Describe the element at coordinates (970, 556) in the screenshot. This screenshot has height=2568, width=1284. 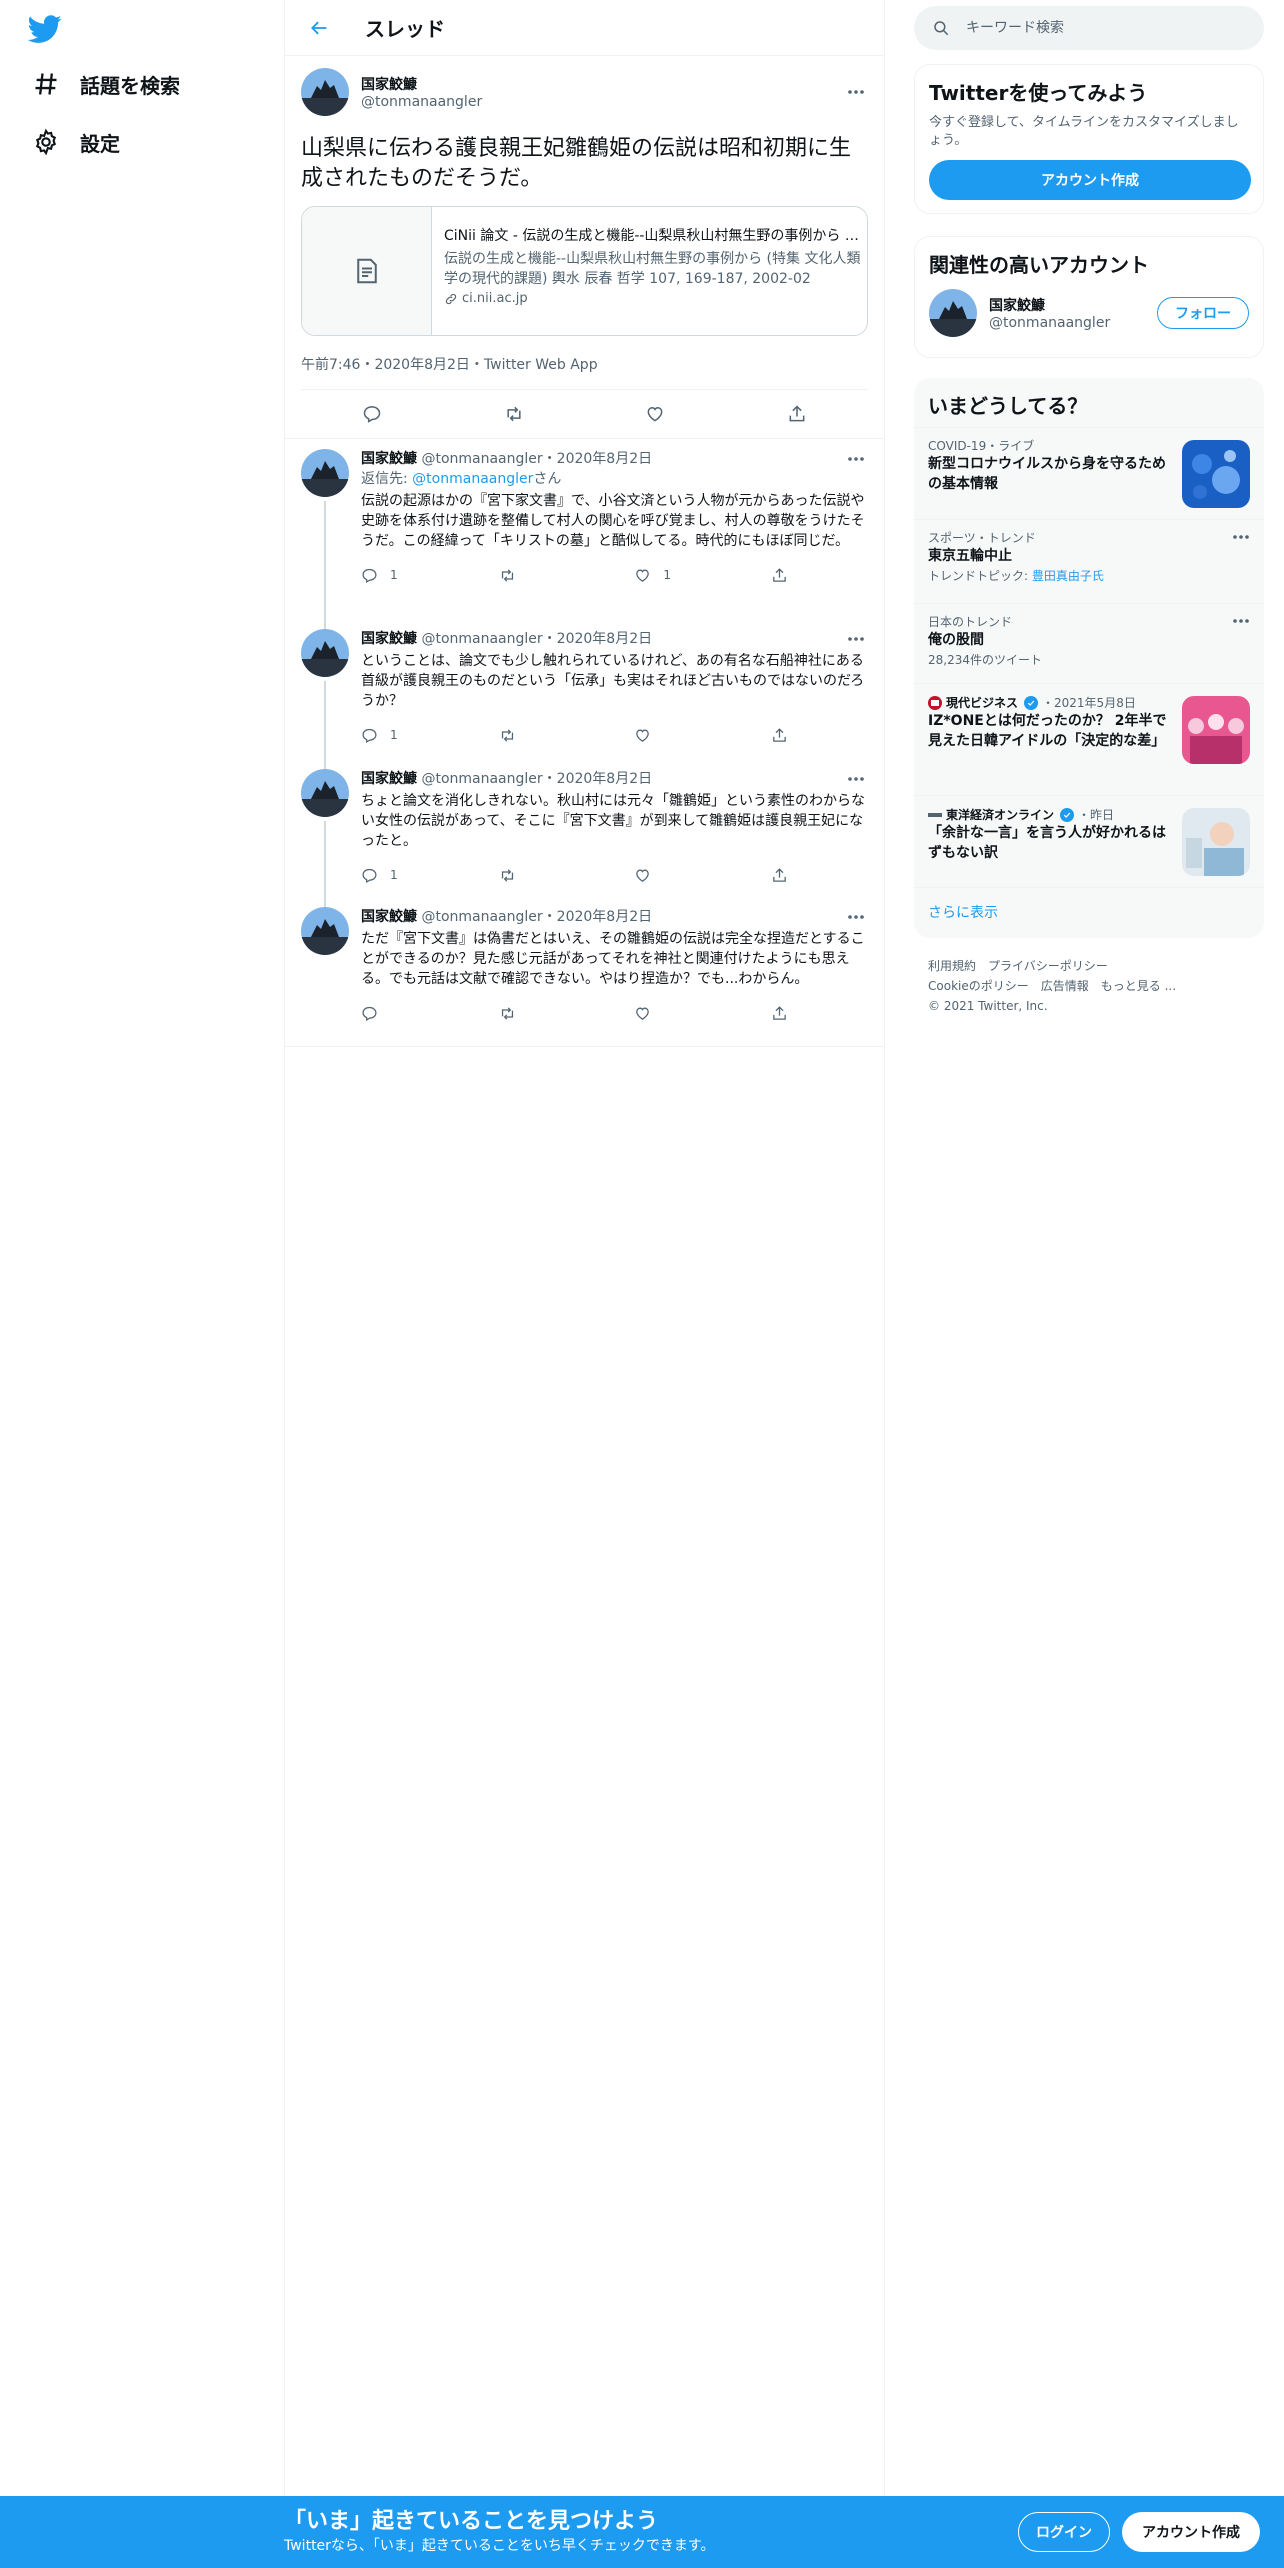
I see `trend-title: 東京五輪中止` at that location.